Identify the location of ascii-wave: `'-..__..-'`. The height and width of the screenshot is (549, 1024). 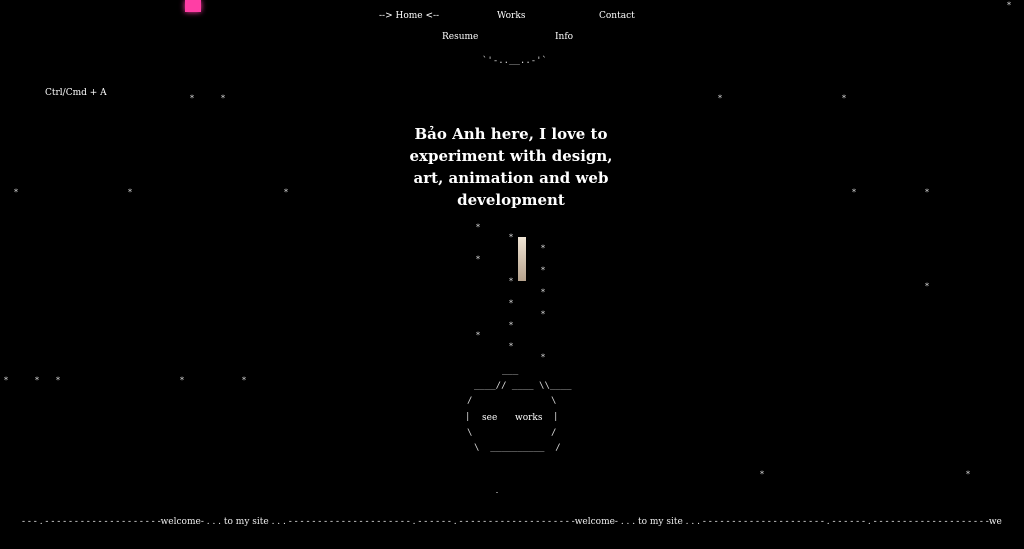
(515, 61).